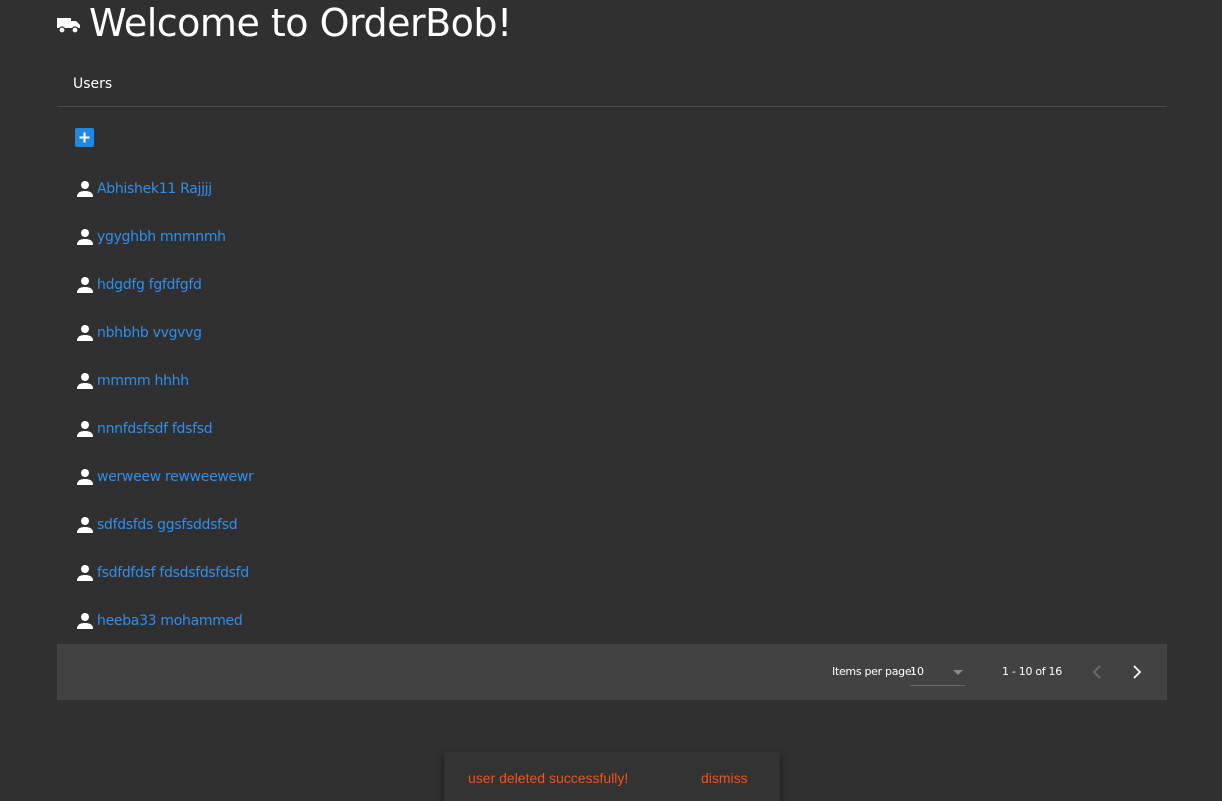  What do you see at coordinates (155, 429) in the screenshot?
I see `user-link: nnnfdsfsdf fdsfsd` at bounding box center [155, 429].